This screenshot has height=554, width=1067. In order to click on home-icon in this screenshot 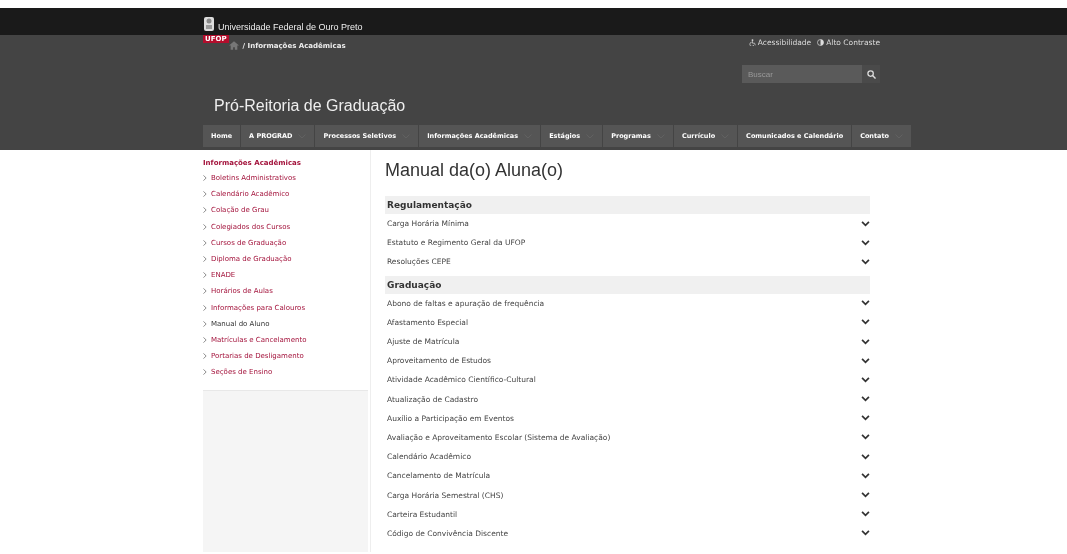, I will do `click(233, 45)`.